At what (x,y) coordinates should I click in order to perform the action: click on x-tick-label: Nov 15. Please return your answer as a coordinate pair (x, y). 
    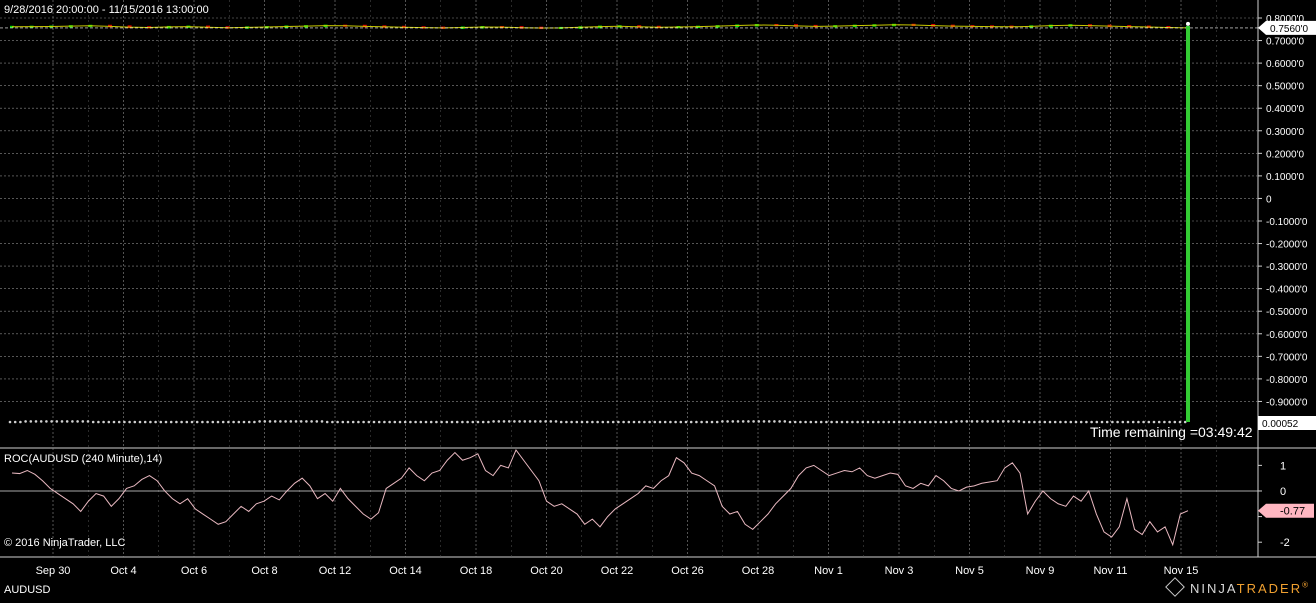
    Looking at the image, I should click on (1181, 571).